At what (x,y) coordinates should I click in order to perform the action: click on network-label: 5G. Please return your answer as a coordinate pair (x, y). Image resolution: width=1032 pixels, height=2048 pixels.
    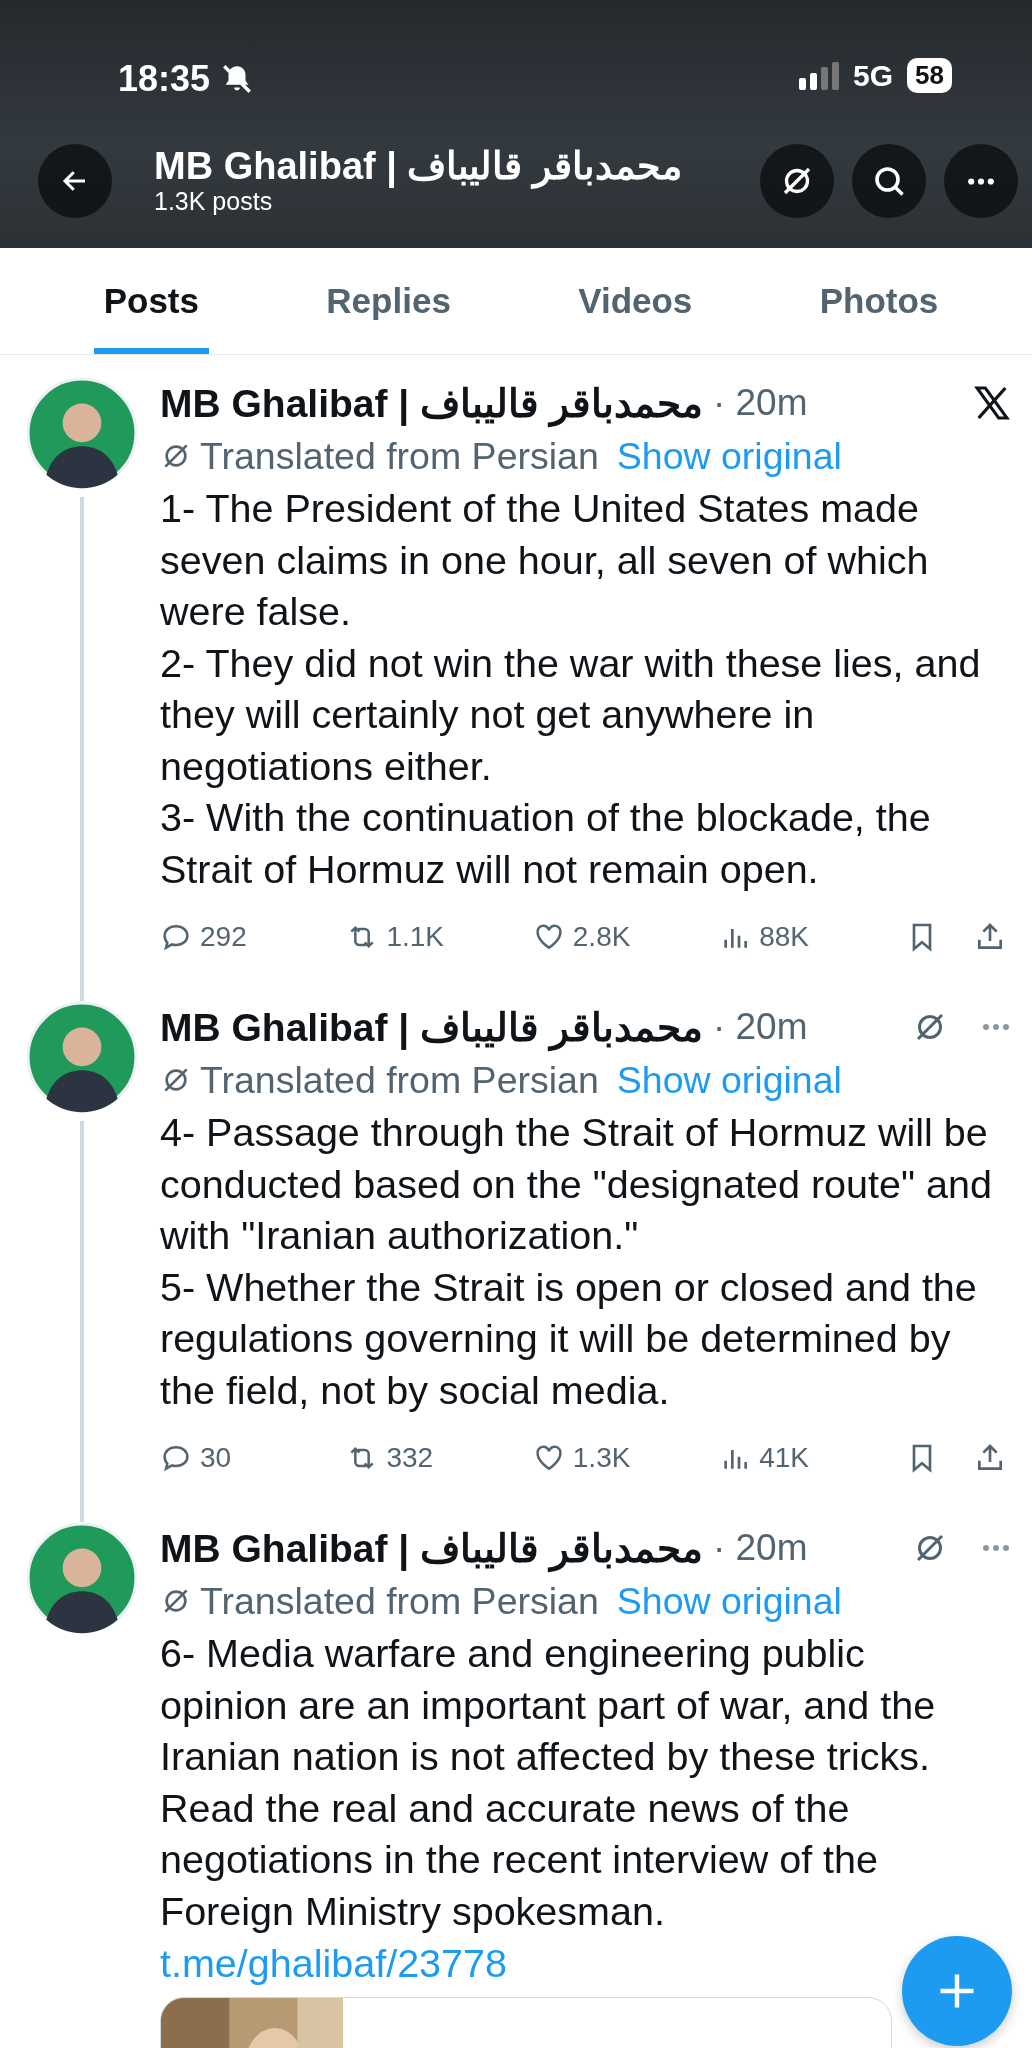
    Looking at the image, I should click on (873, 75).